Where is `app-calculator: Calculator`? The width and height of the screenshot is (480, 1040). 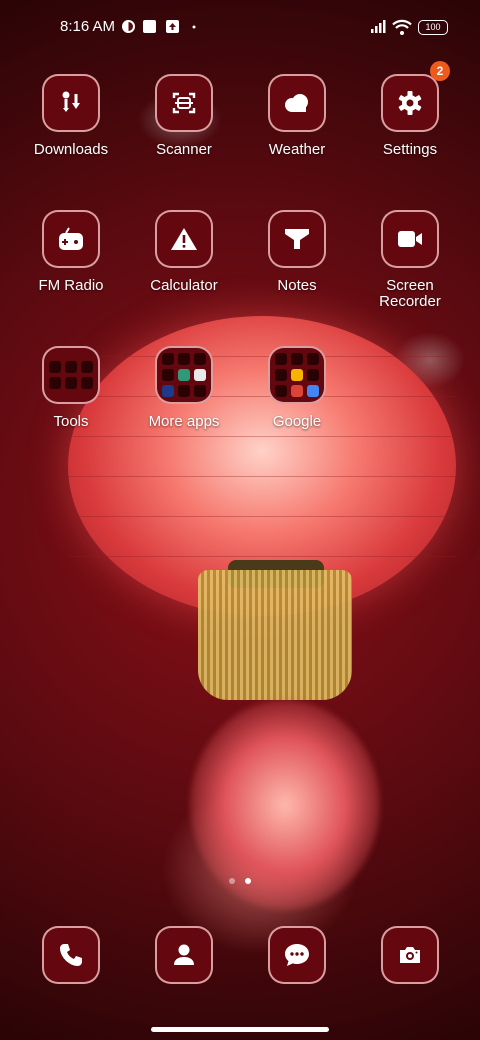
app-calculator: Calculator is located at coordinates (184, 252).